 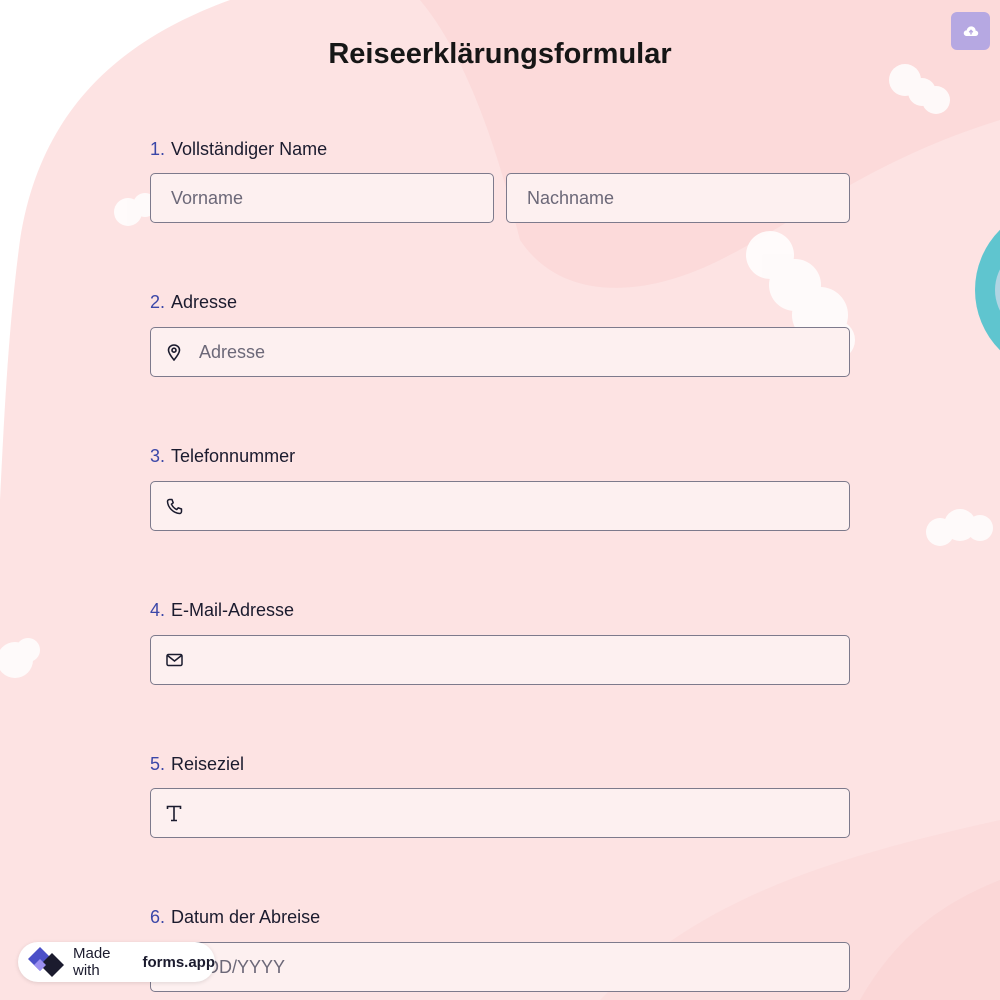 What do you see at coordinates (208, 764) in the screenshot?
I see `question-text: Reiseziel` at bounding box center [208, 764].